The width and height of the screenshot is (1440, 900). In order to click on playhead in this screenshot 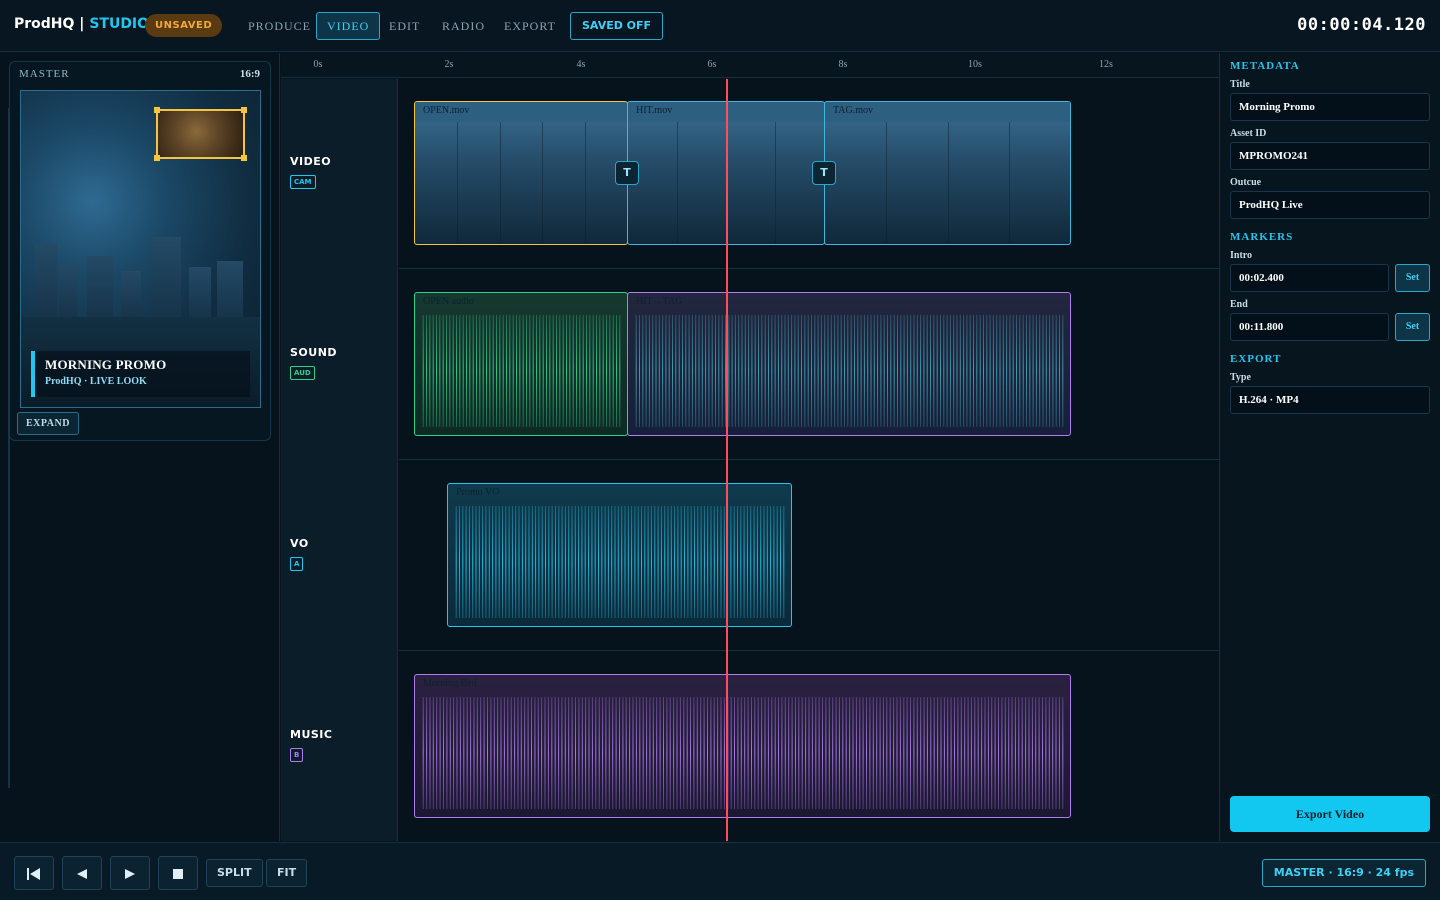, I will do `click(727, 460)`.